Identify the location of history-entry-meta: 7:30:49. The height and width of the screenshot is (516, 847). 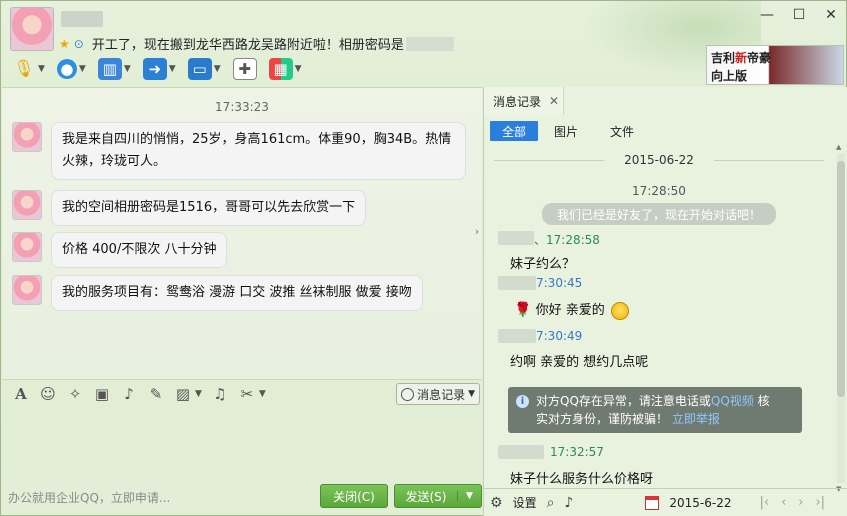
(559, 336).